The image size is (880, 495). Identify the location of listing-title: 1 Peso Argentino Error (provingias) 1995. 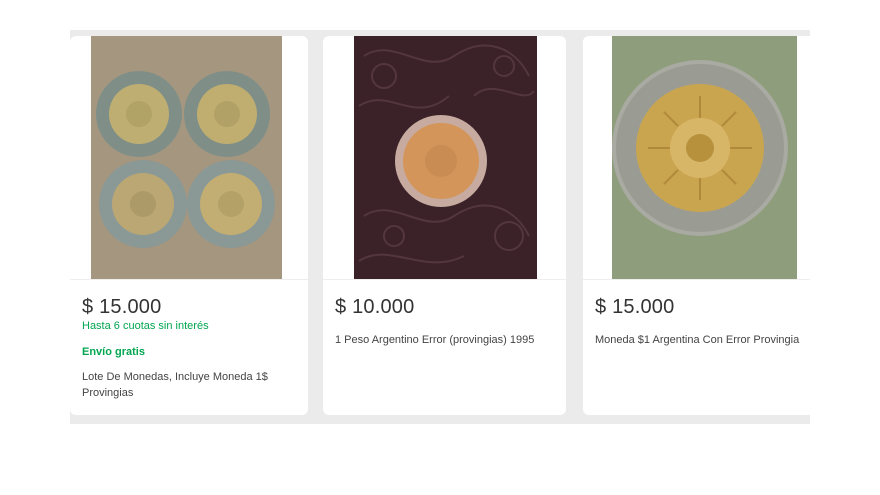
(440, 340).